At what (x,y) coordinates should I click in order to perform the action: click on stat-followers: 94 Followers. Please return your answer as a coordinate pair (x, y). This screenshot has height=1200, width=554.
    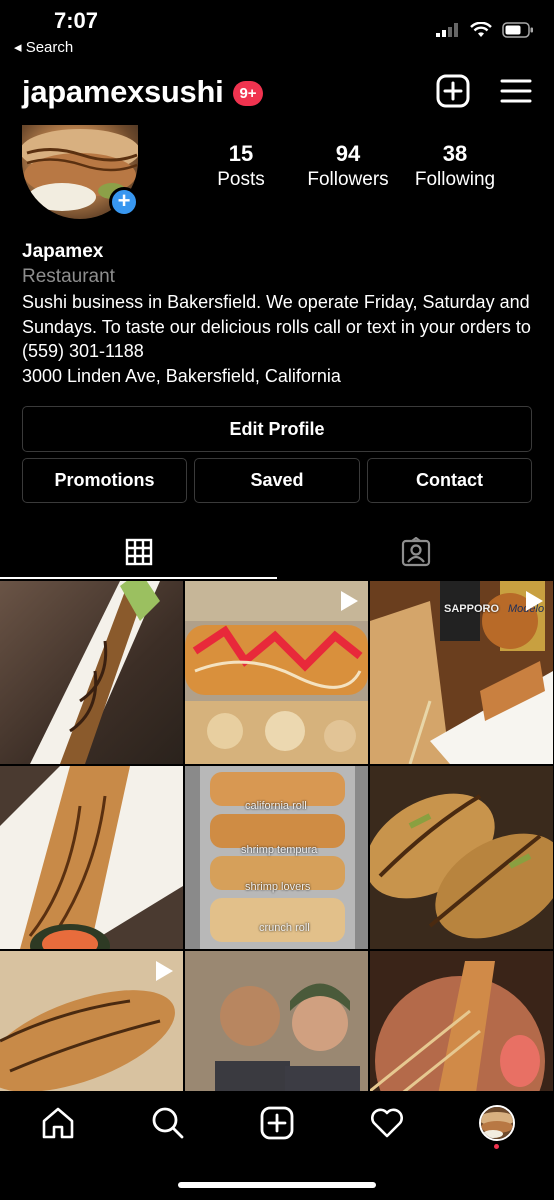
    Looking at the image, I should click on (348, 166).